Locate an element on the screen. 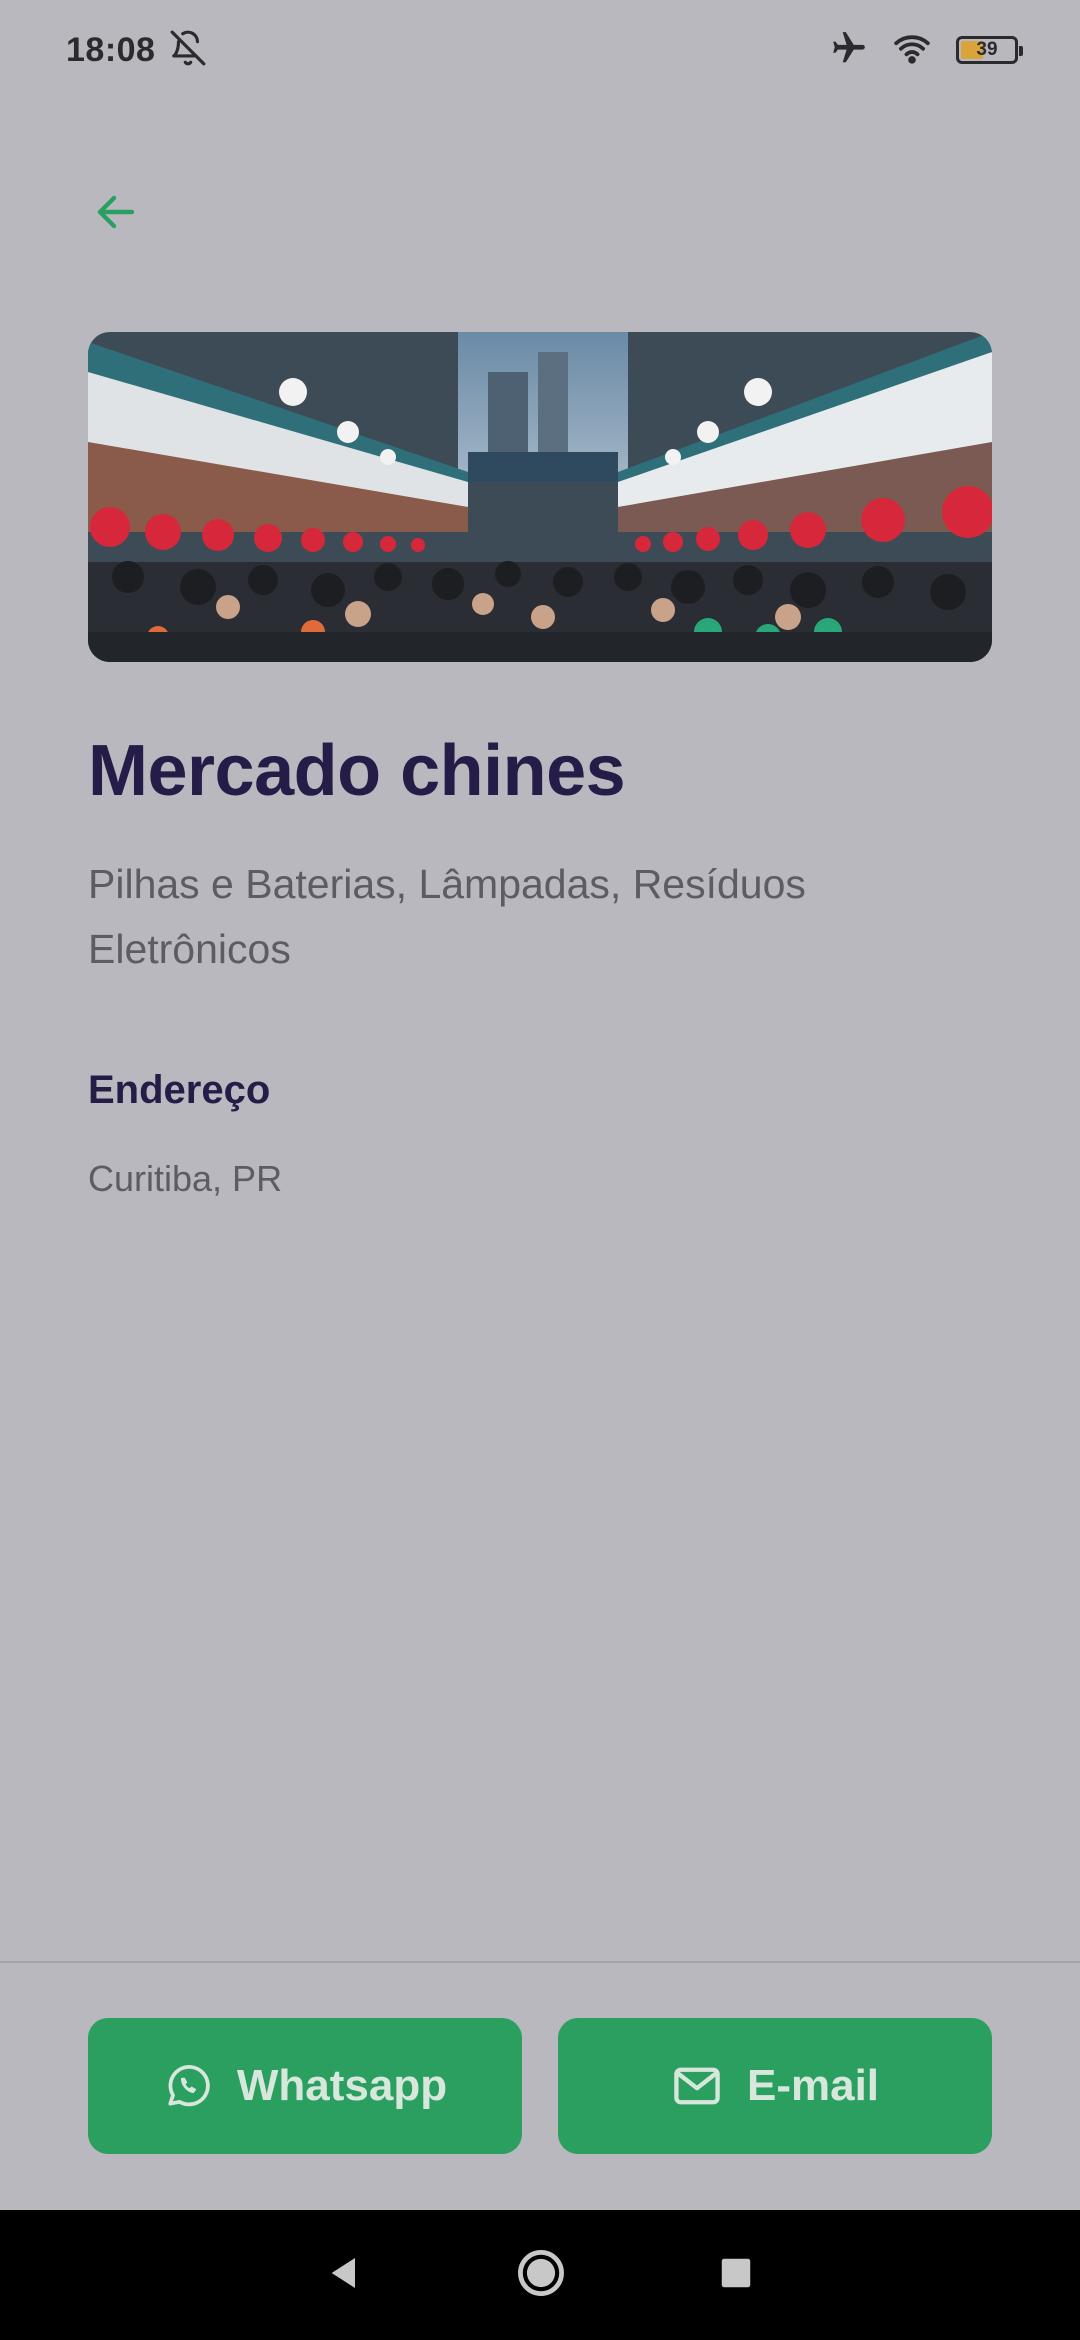  address-text: Curitiba, PR is located at coordinates (185, 1178).